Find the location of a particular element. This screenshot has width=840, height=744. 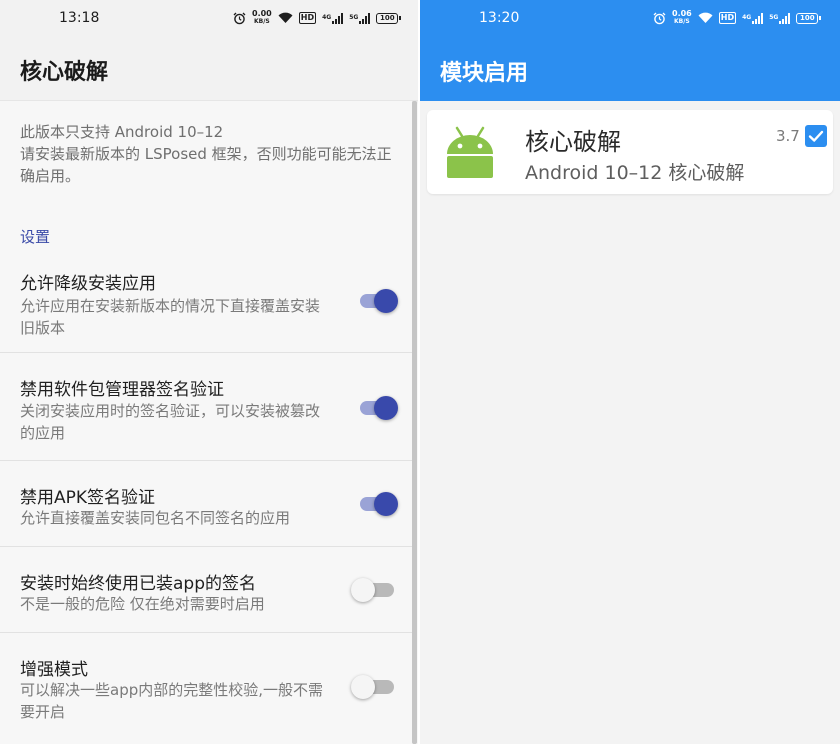

module-version: 3.7 is located at coordinates (788, 136).